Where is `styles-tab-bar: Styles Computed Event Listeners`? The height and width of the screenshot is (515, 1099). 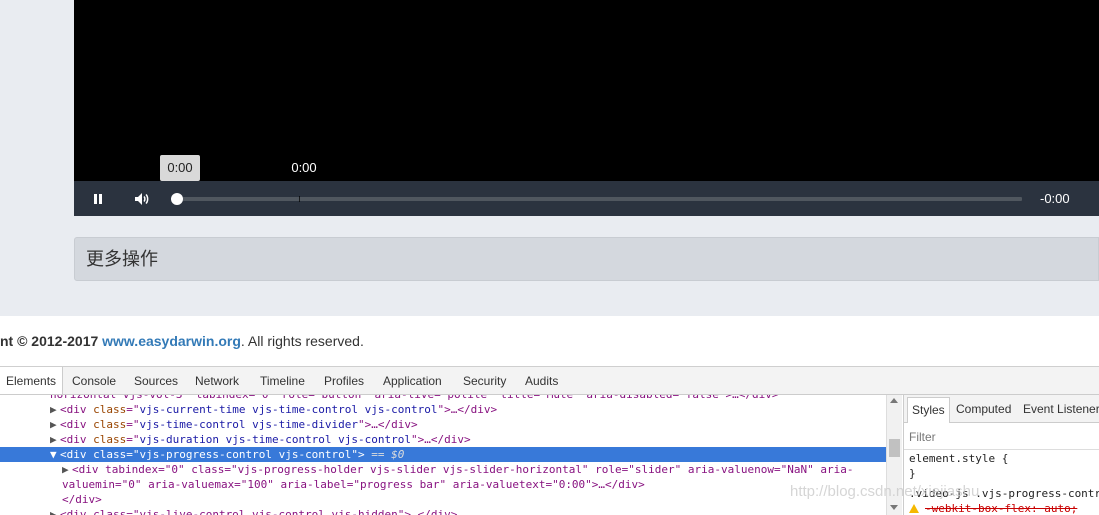
styles-tab-bar: Styles Computed Event Listeners is located at coordinates (1001, 409).